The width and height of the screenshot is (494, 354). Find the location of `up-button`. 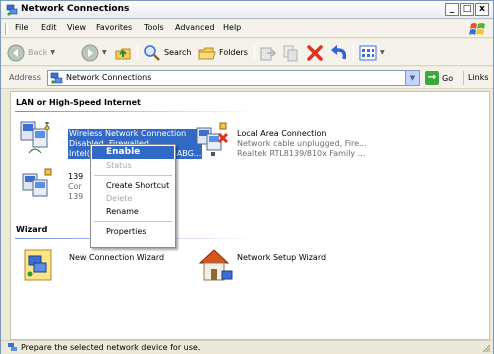

up-button is located at coordinates (123, 52).